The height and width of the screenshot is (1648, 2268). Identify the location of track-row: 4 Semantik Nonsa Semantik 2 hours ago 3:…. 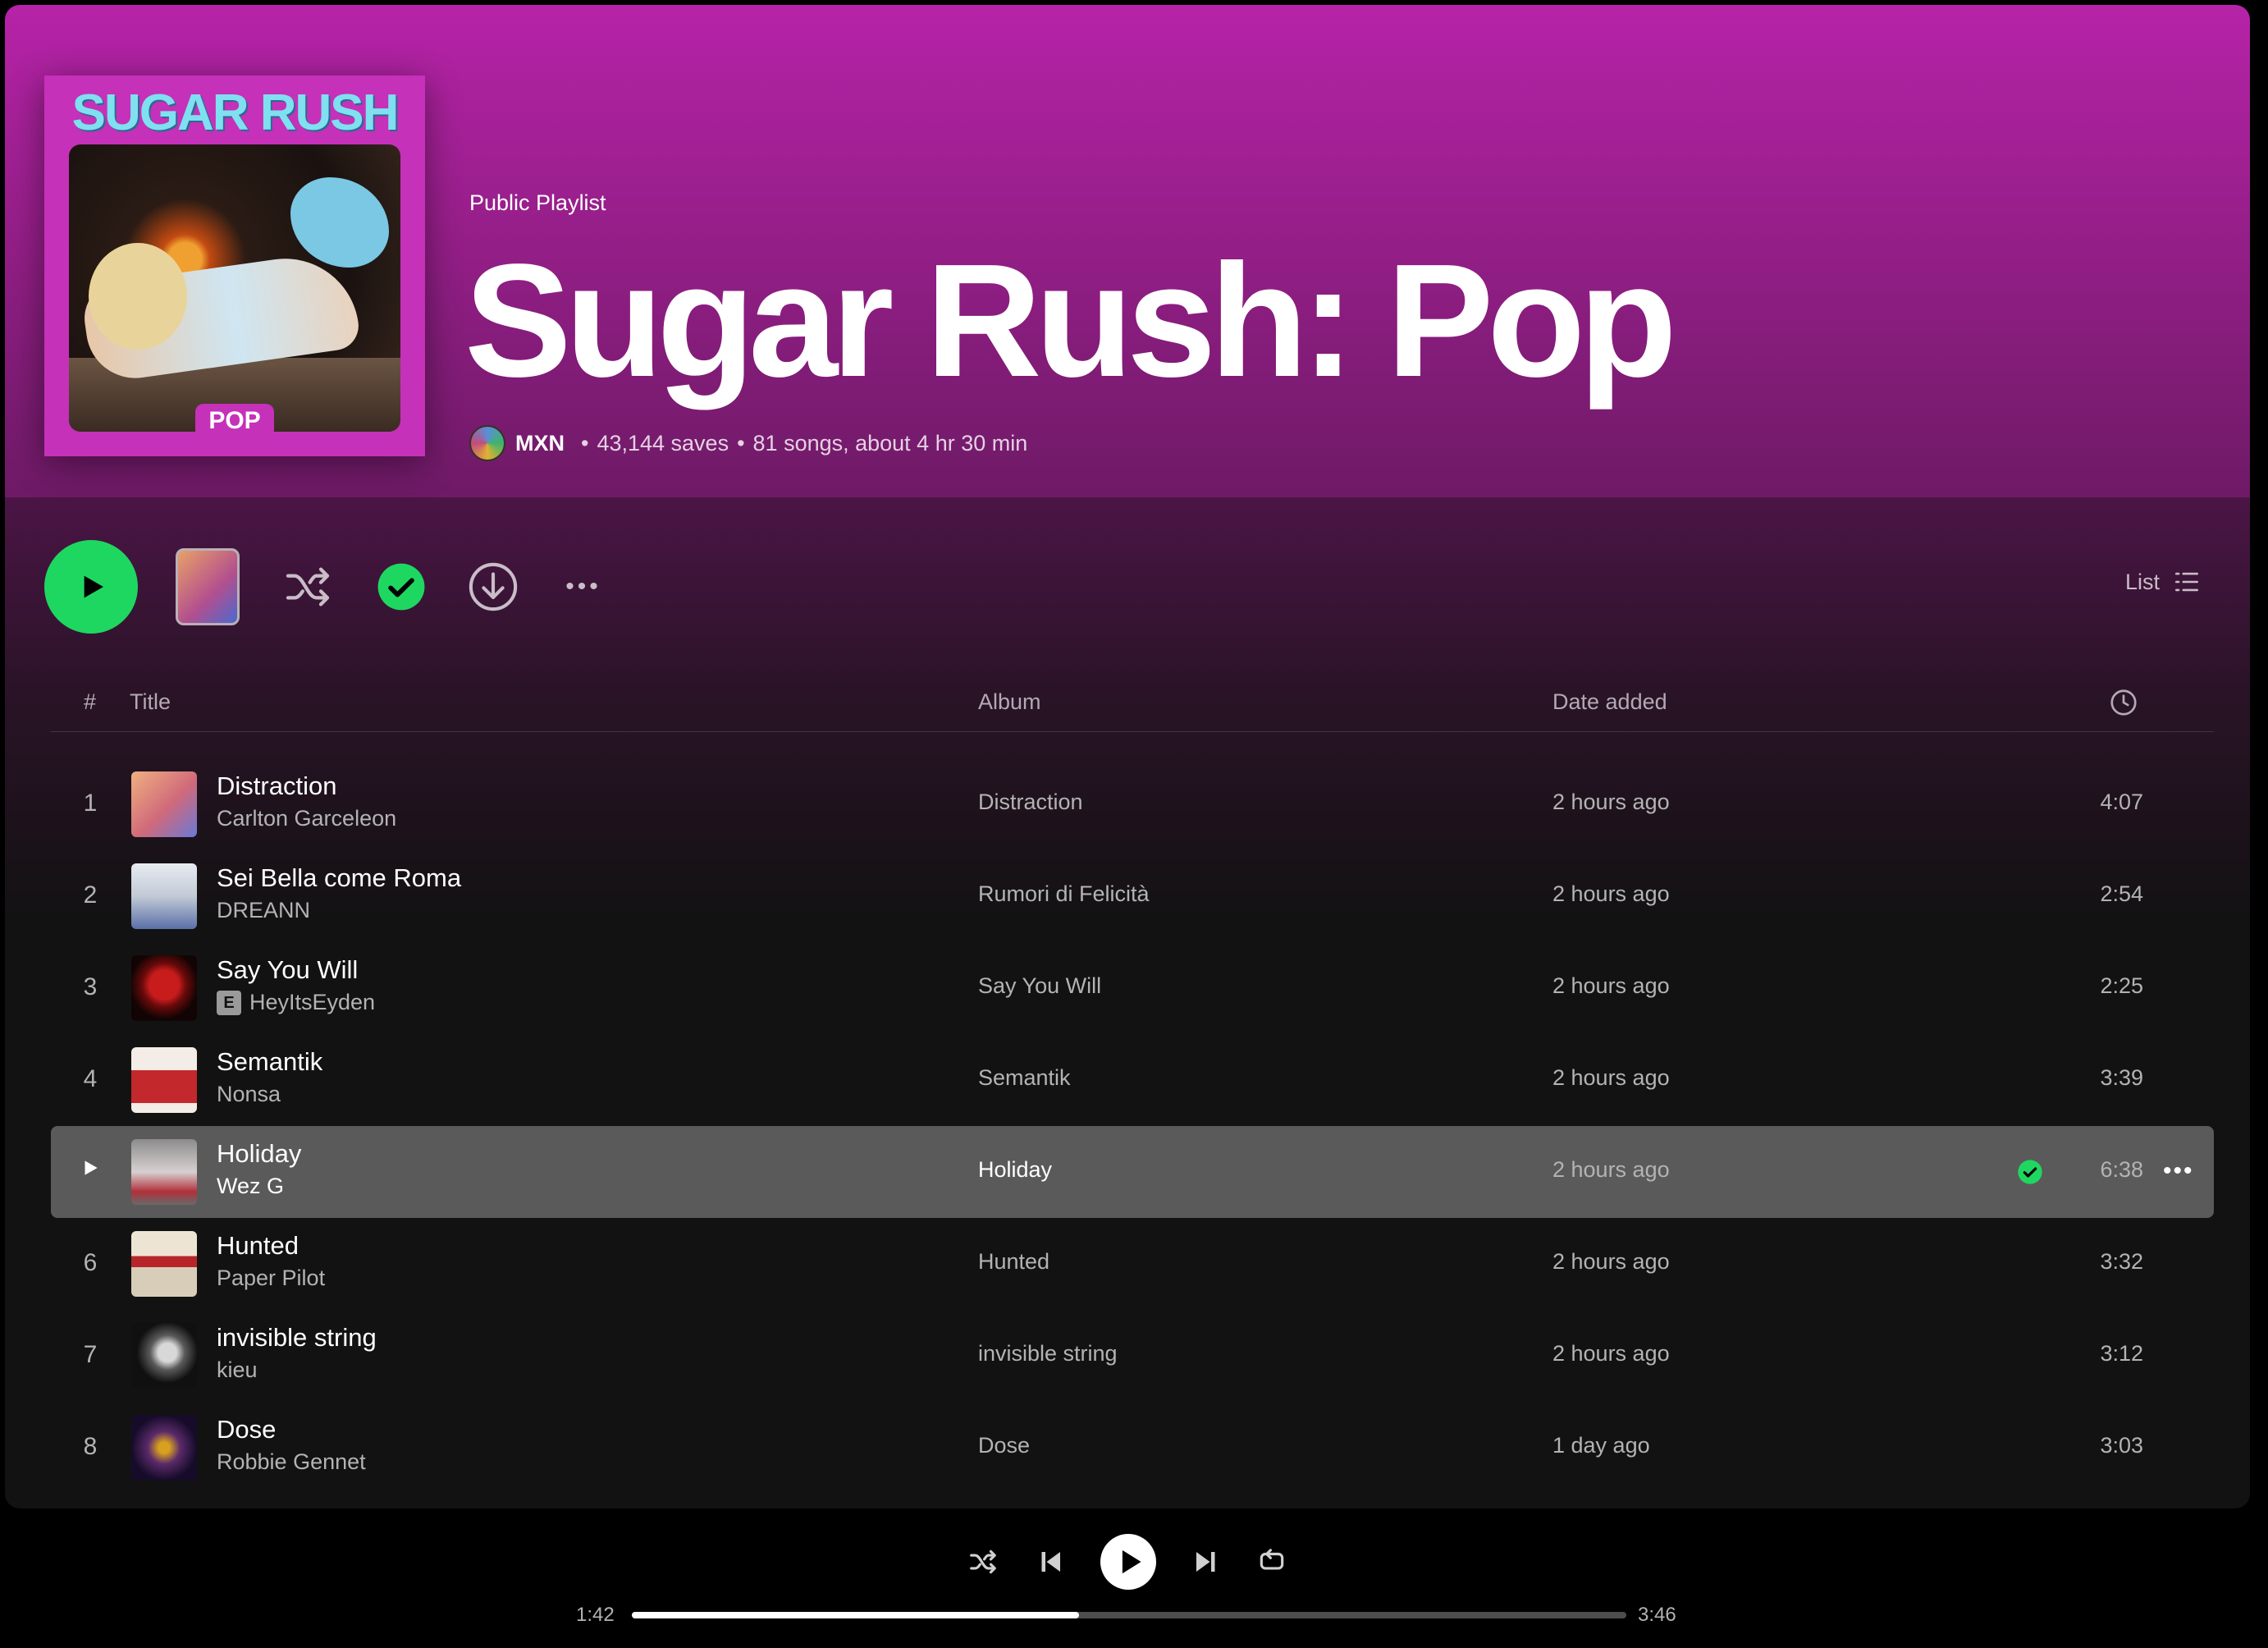
(1132, 1080).